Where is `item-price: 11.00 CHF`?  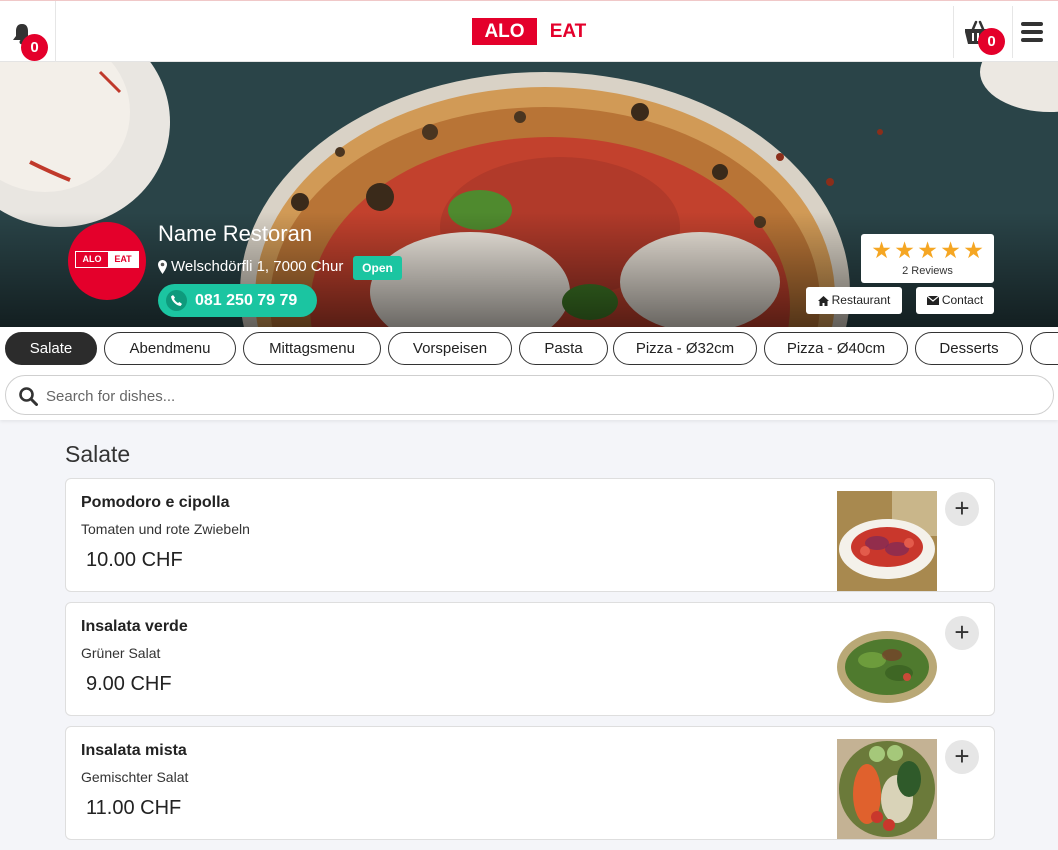
item-price: 11.00 CHF is located at coordinates (134, 808).